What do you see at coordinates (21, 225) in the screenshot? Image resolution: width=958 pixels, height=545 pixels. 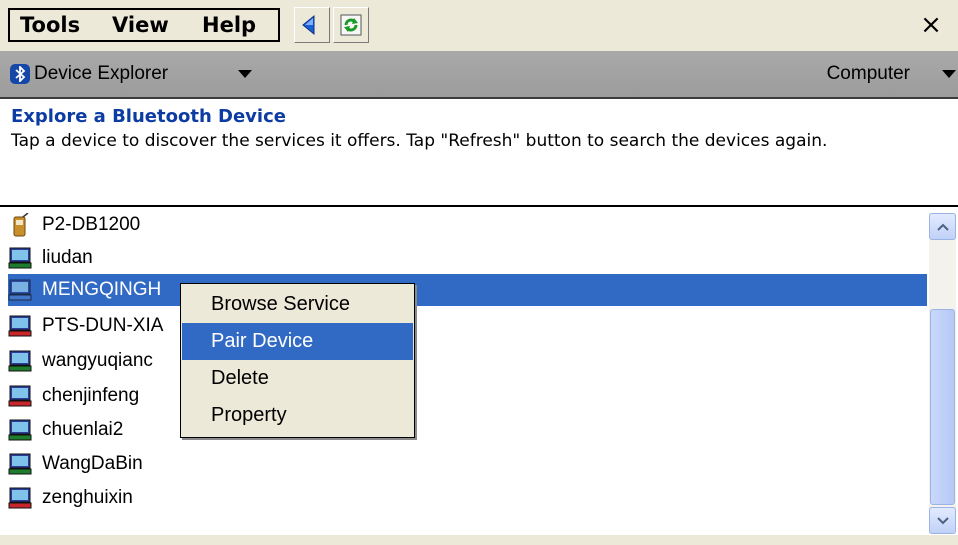 I see `phone-icon` at bounding box center [21, 225].